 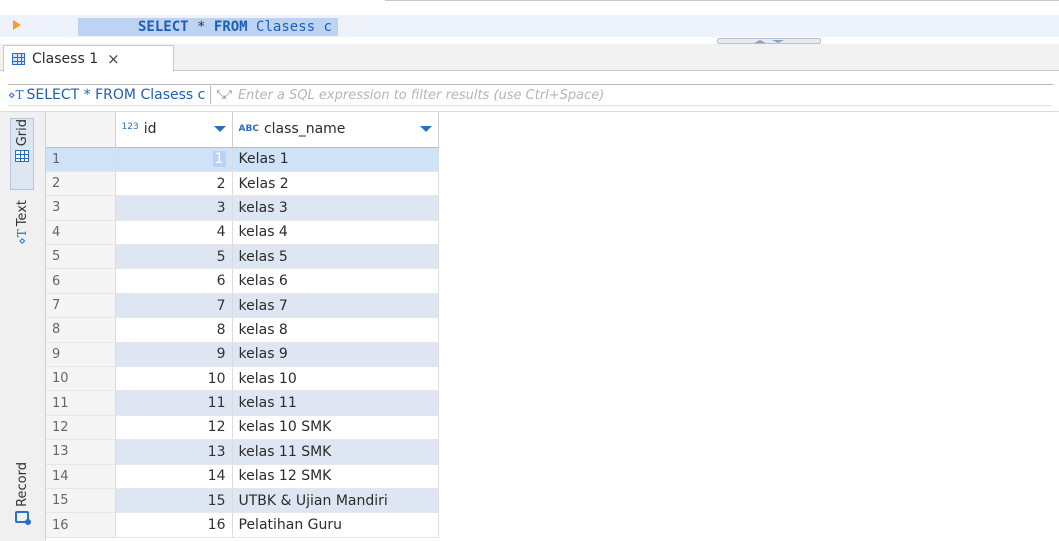 What do you see at coordinates (81, 208) in the screenshot?
I see `row-number: 3` at bounding box center [81, 208].